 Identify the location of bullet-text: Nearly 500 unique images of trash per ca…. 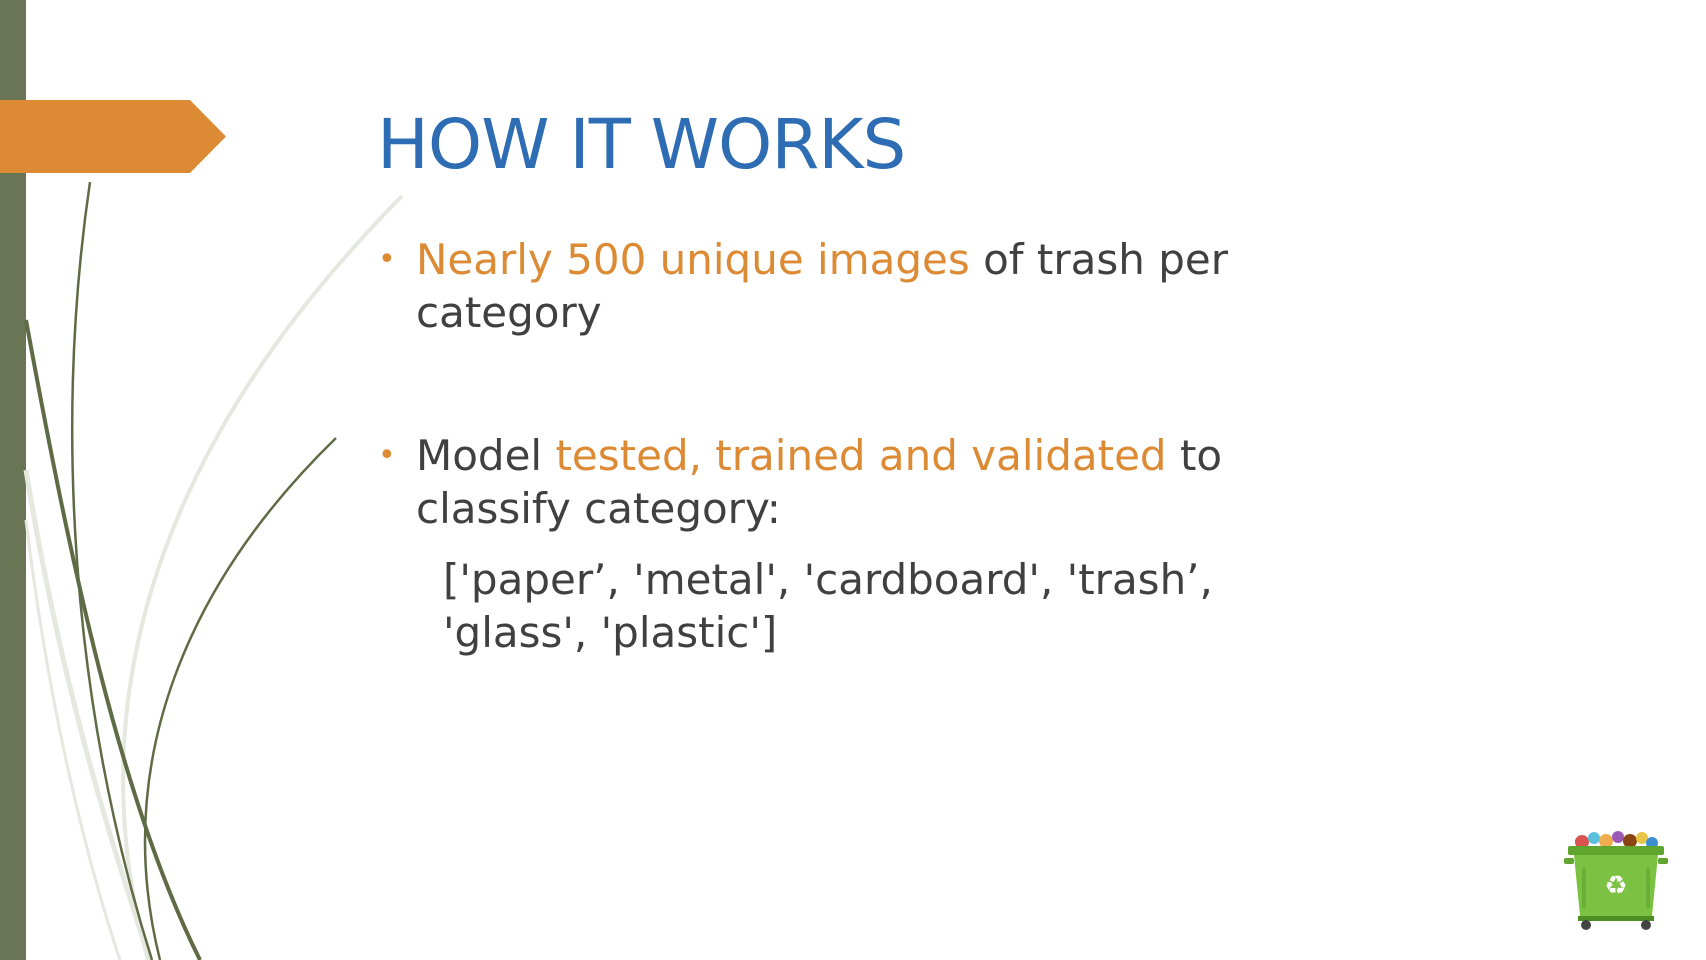
(847, 286).